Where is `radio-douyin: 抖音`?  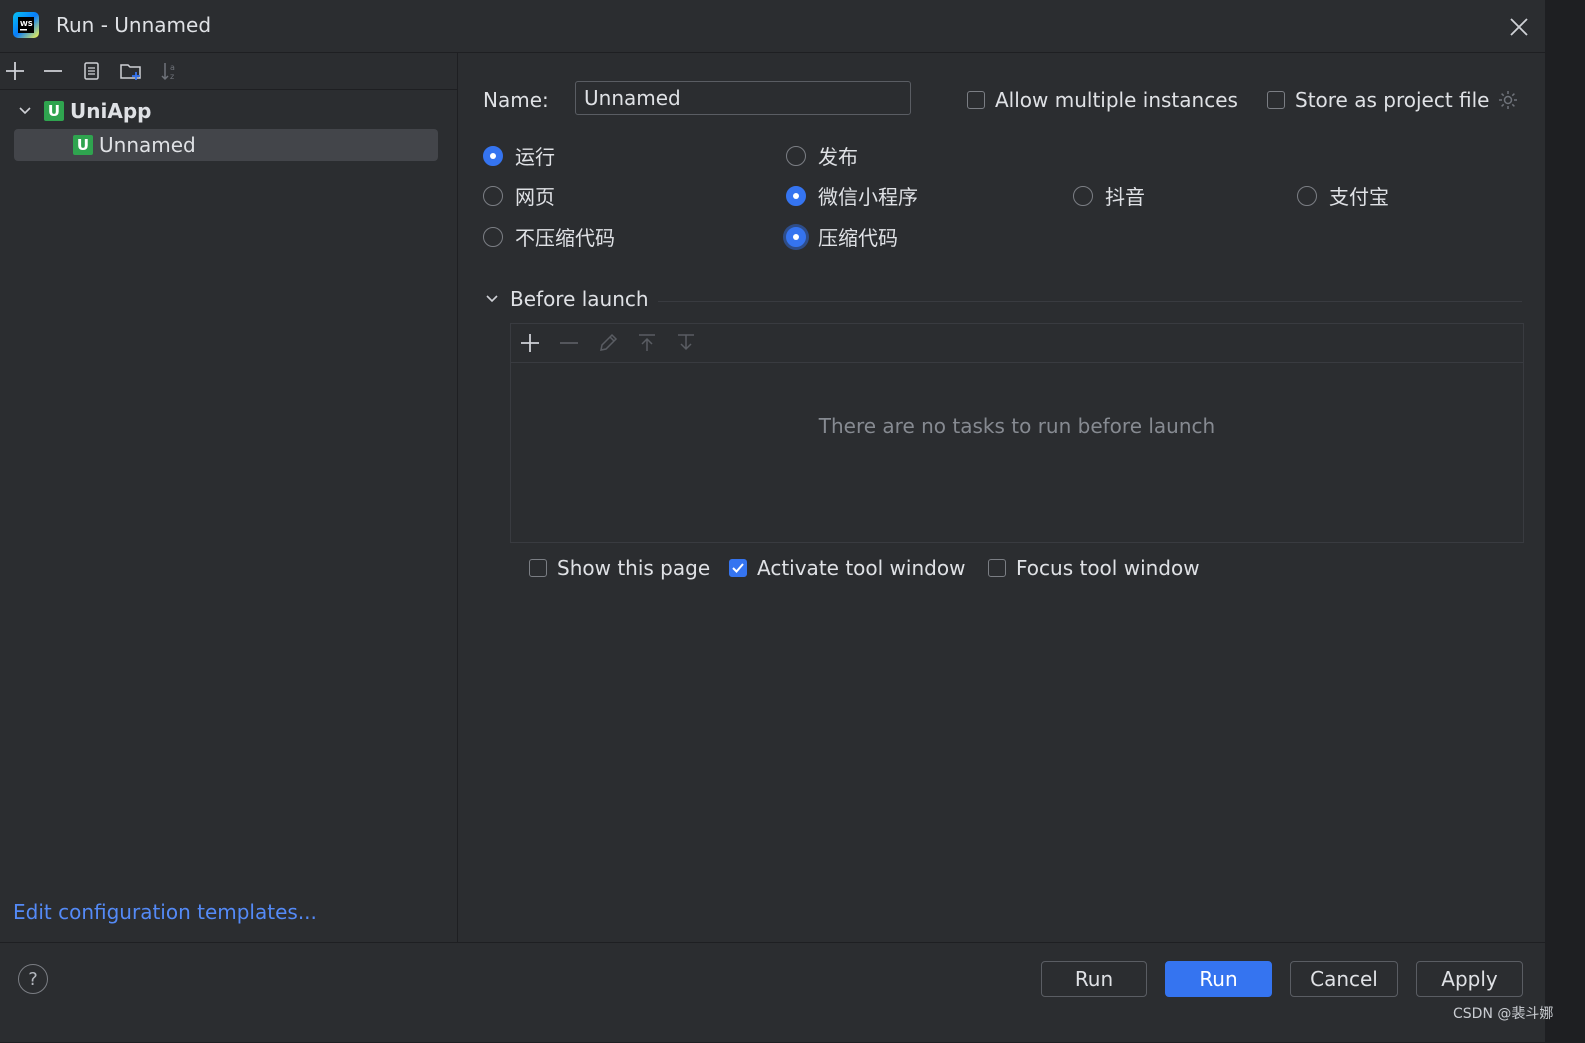
radio-douyin: 抖音 is located at coordinates (1109, 195).